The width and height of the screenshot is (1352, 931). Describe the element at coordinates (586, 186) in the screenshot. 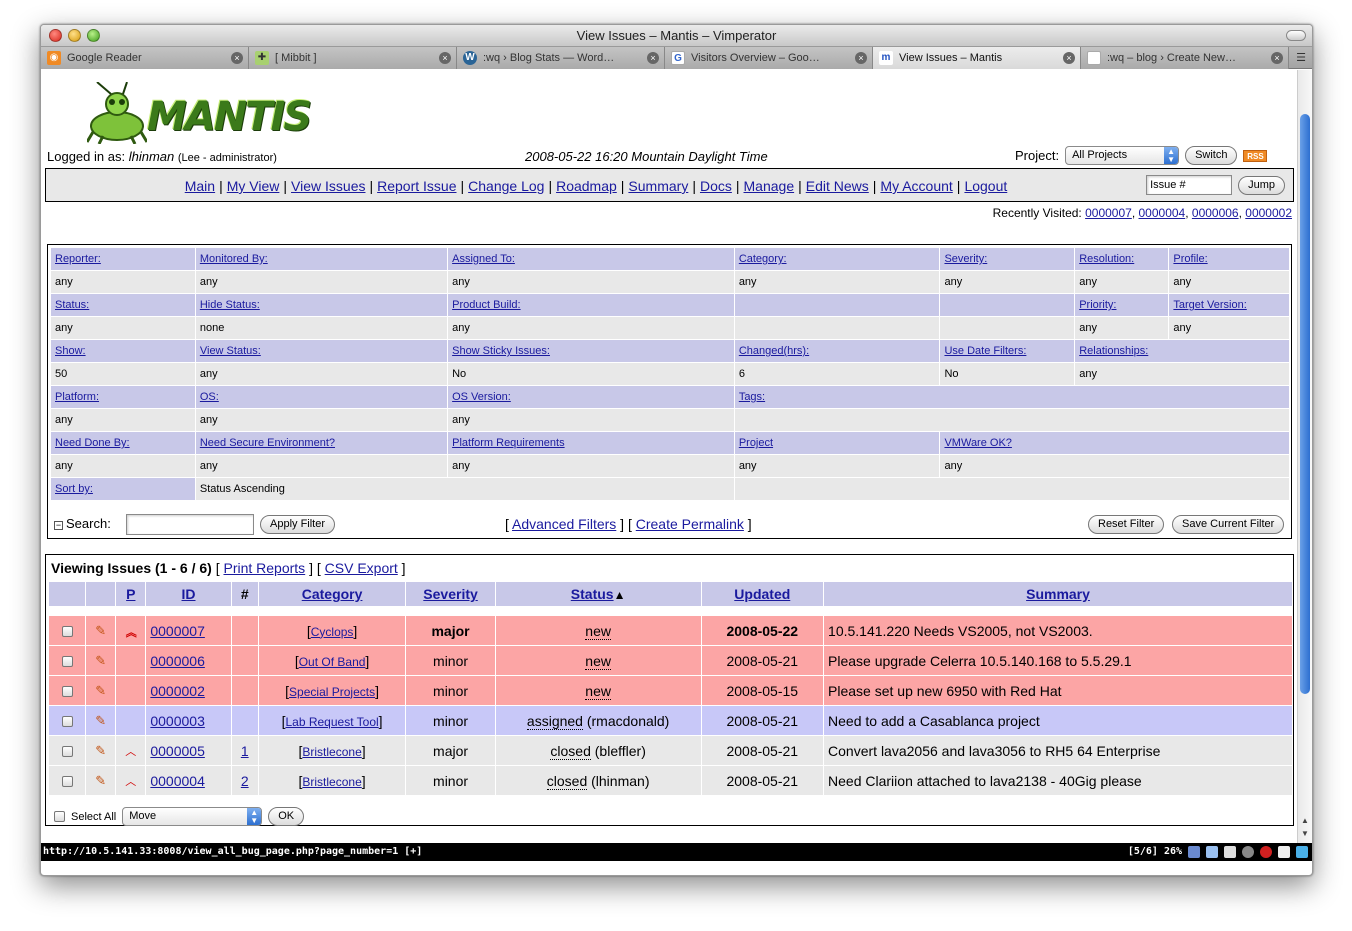

I see `menu-link-roadmap: Roadmap` at that location.